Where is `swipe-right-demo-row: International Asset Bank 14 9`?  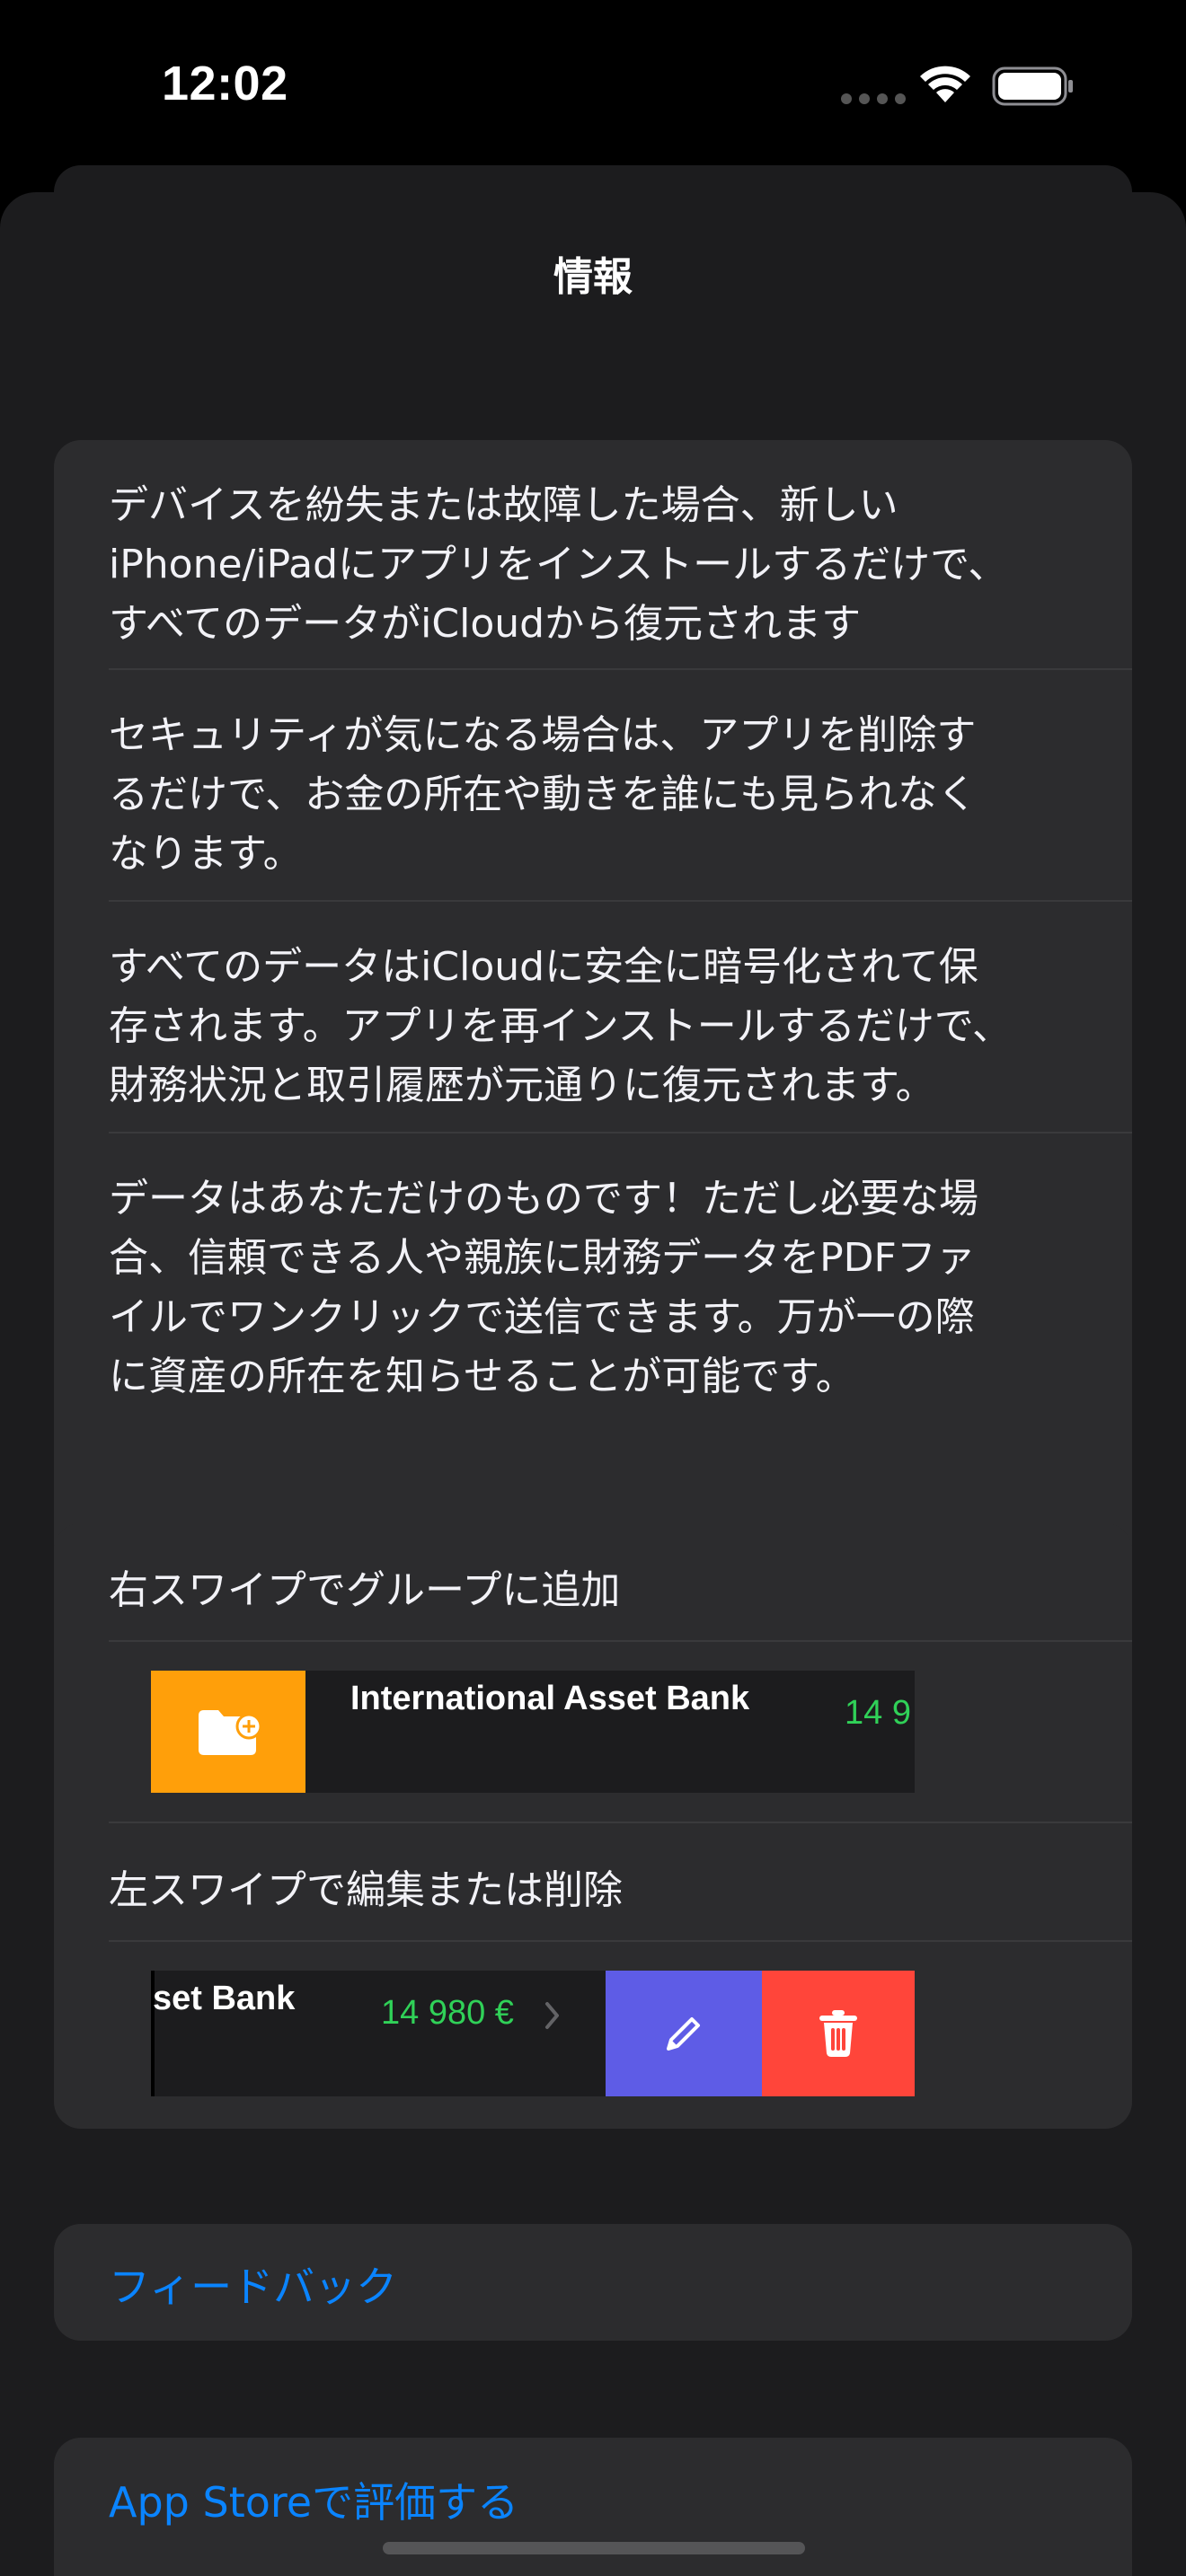 swipe-right-demo-row: International Asset Bank 14 9 is located at coordinates (533, 1732).